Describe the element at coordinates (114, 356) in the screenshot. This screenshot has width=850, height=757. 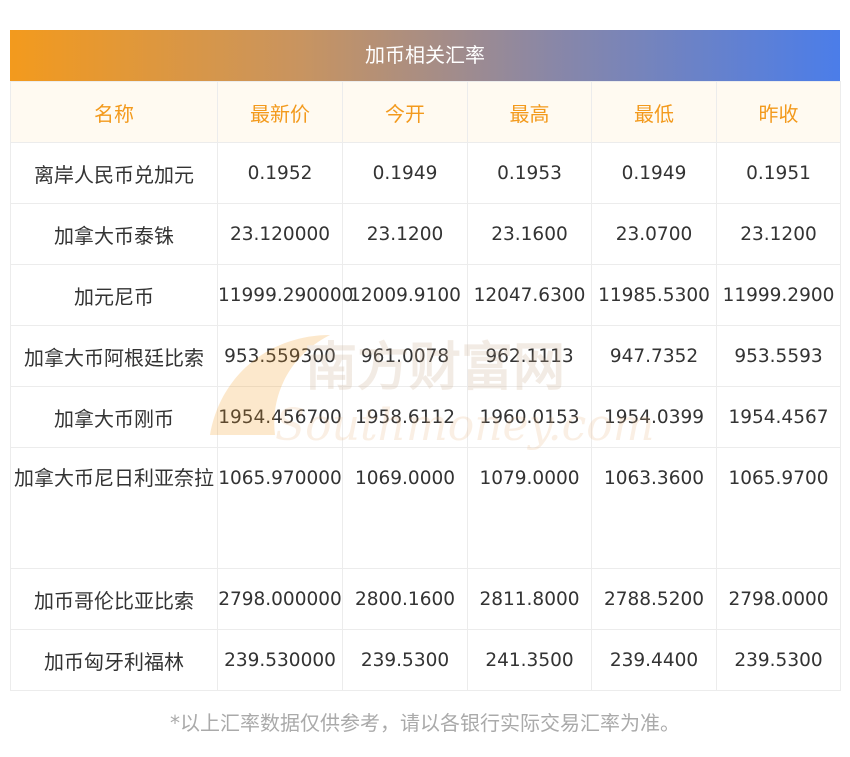
I see `row-name: 加拿大币阿根廷比索` at that location.